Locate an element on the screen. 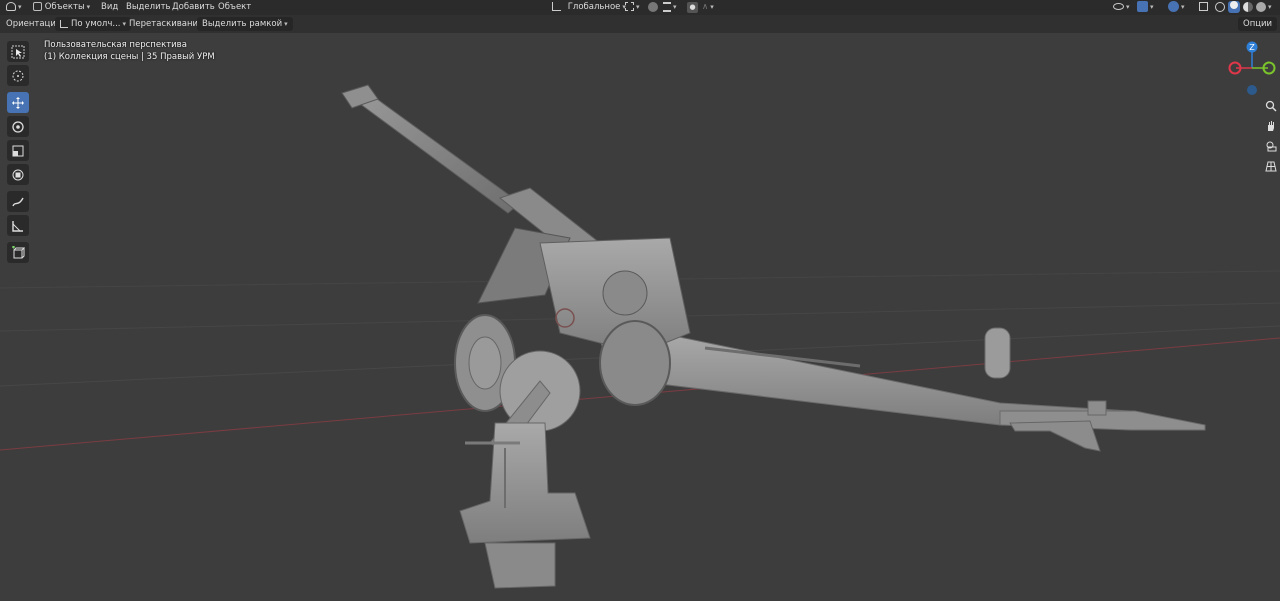 The width and height of the screenshot is (1280, 601). cursor-tool is located at coordinates (18, 75).